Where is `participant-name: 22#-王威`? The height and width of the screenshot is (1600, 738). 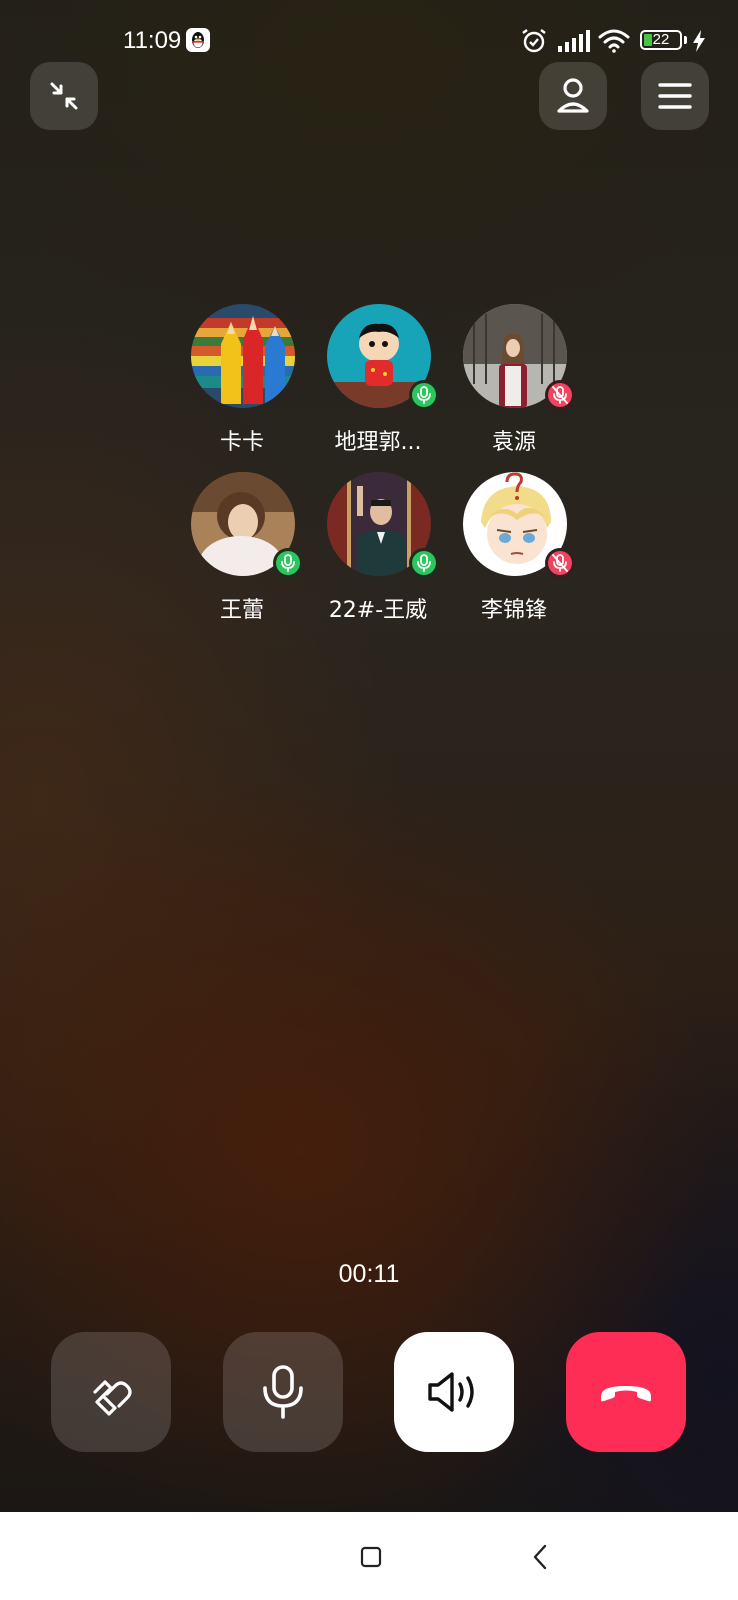 participant-name: 22#-王威 is located at coordinates (378, 610).